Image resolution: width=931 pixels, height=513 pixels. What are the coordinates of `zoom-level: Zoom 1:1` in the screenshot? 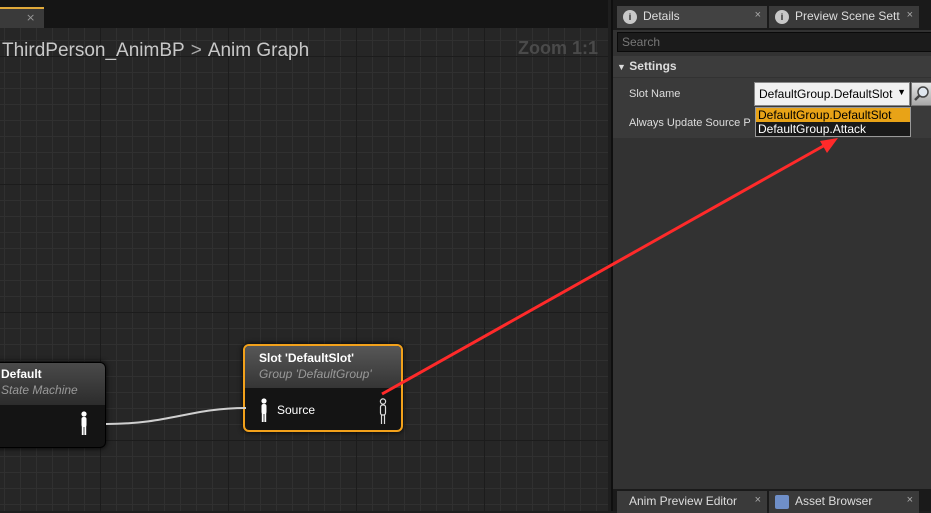 It's located at (557, 48).